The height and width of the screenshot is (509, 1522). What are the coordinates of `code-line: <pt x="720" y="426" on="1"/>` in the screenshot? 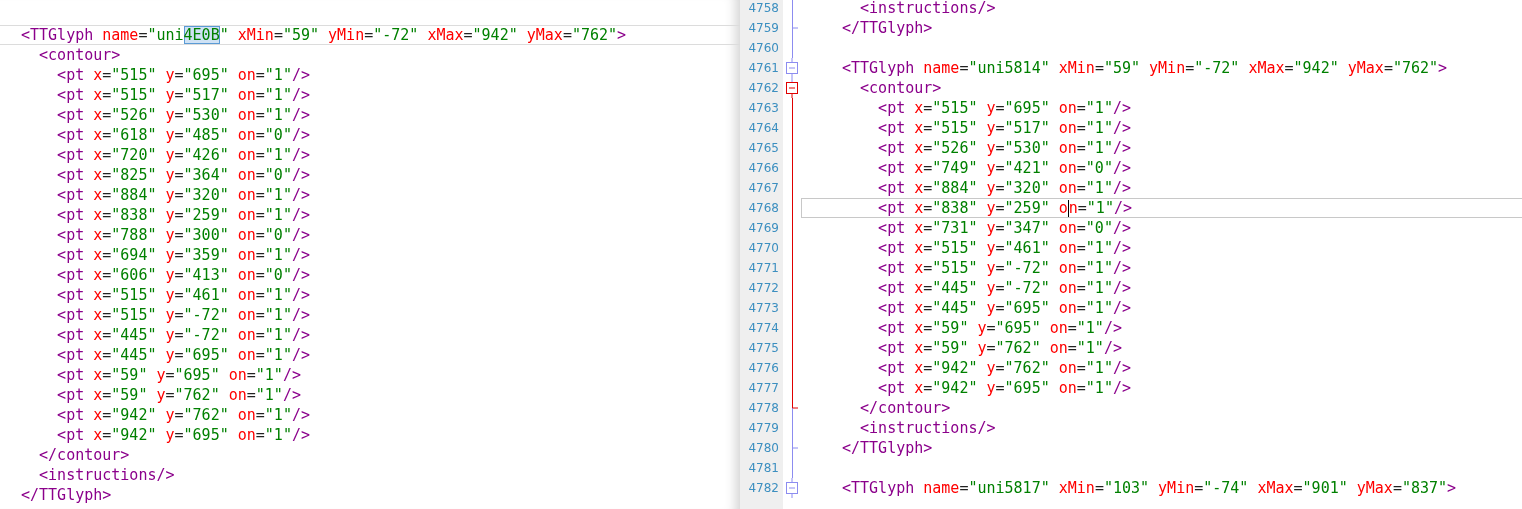 It's located at (183, 155).